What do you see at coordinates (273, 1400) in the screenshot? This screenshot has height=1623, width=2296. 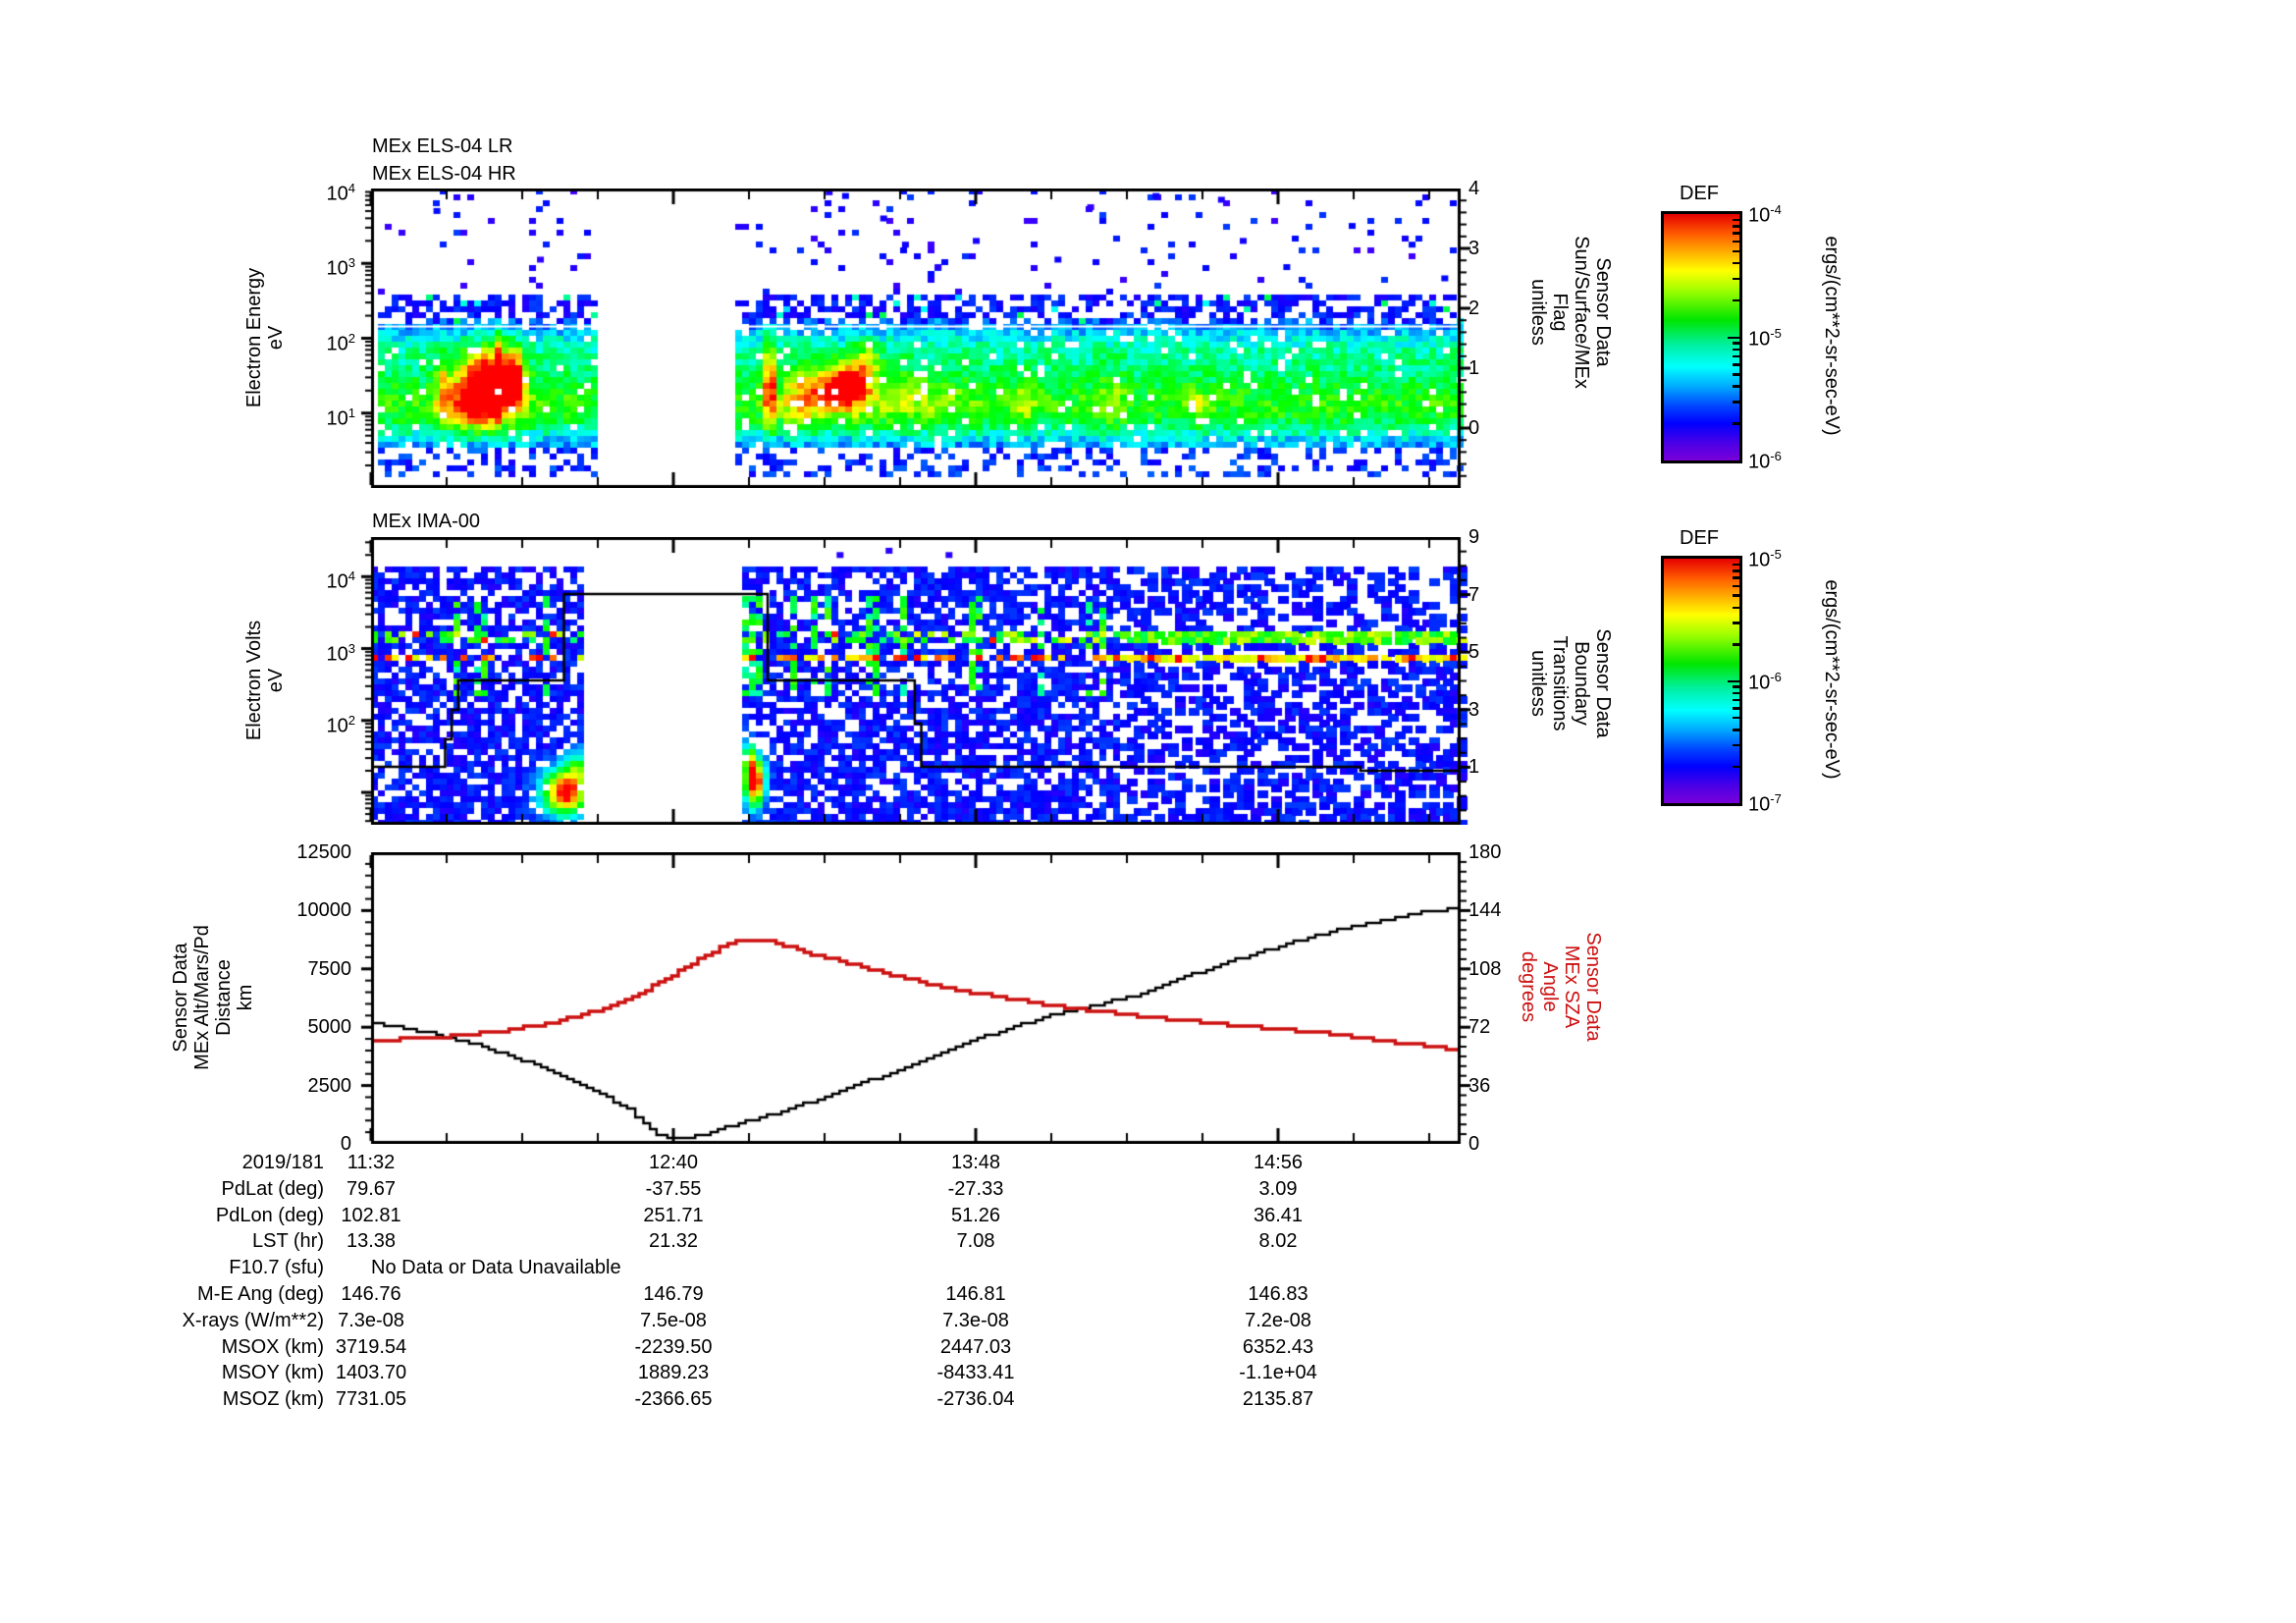 I see `table-row-label: MSOZ (km)` at bounding box center [273, 1400].